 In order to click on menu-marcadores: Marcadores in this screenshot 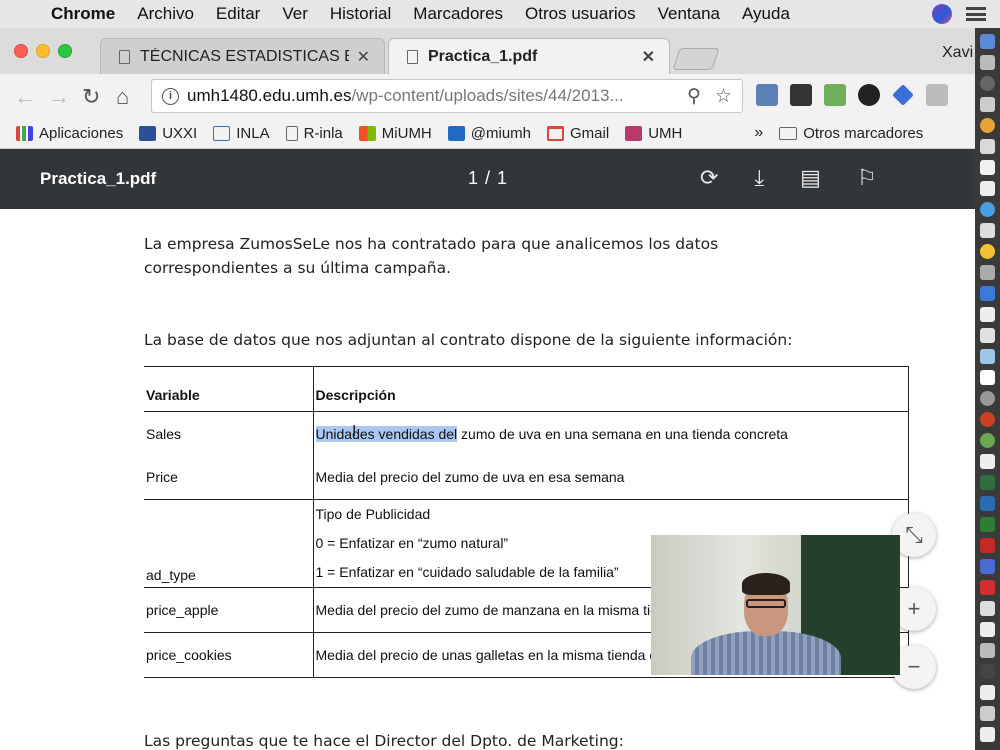, I will do `click(458, 14)`.